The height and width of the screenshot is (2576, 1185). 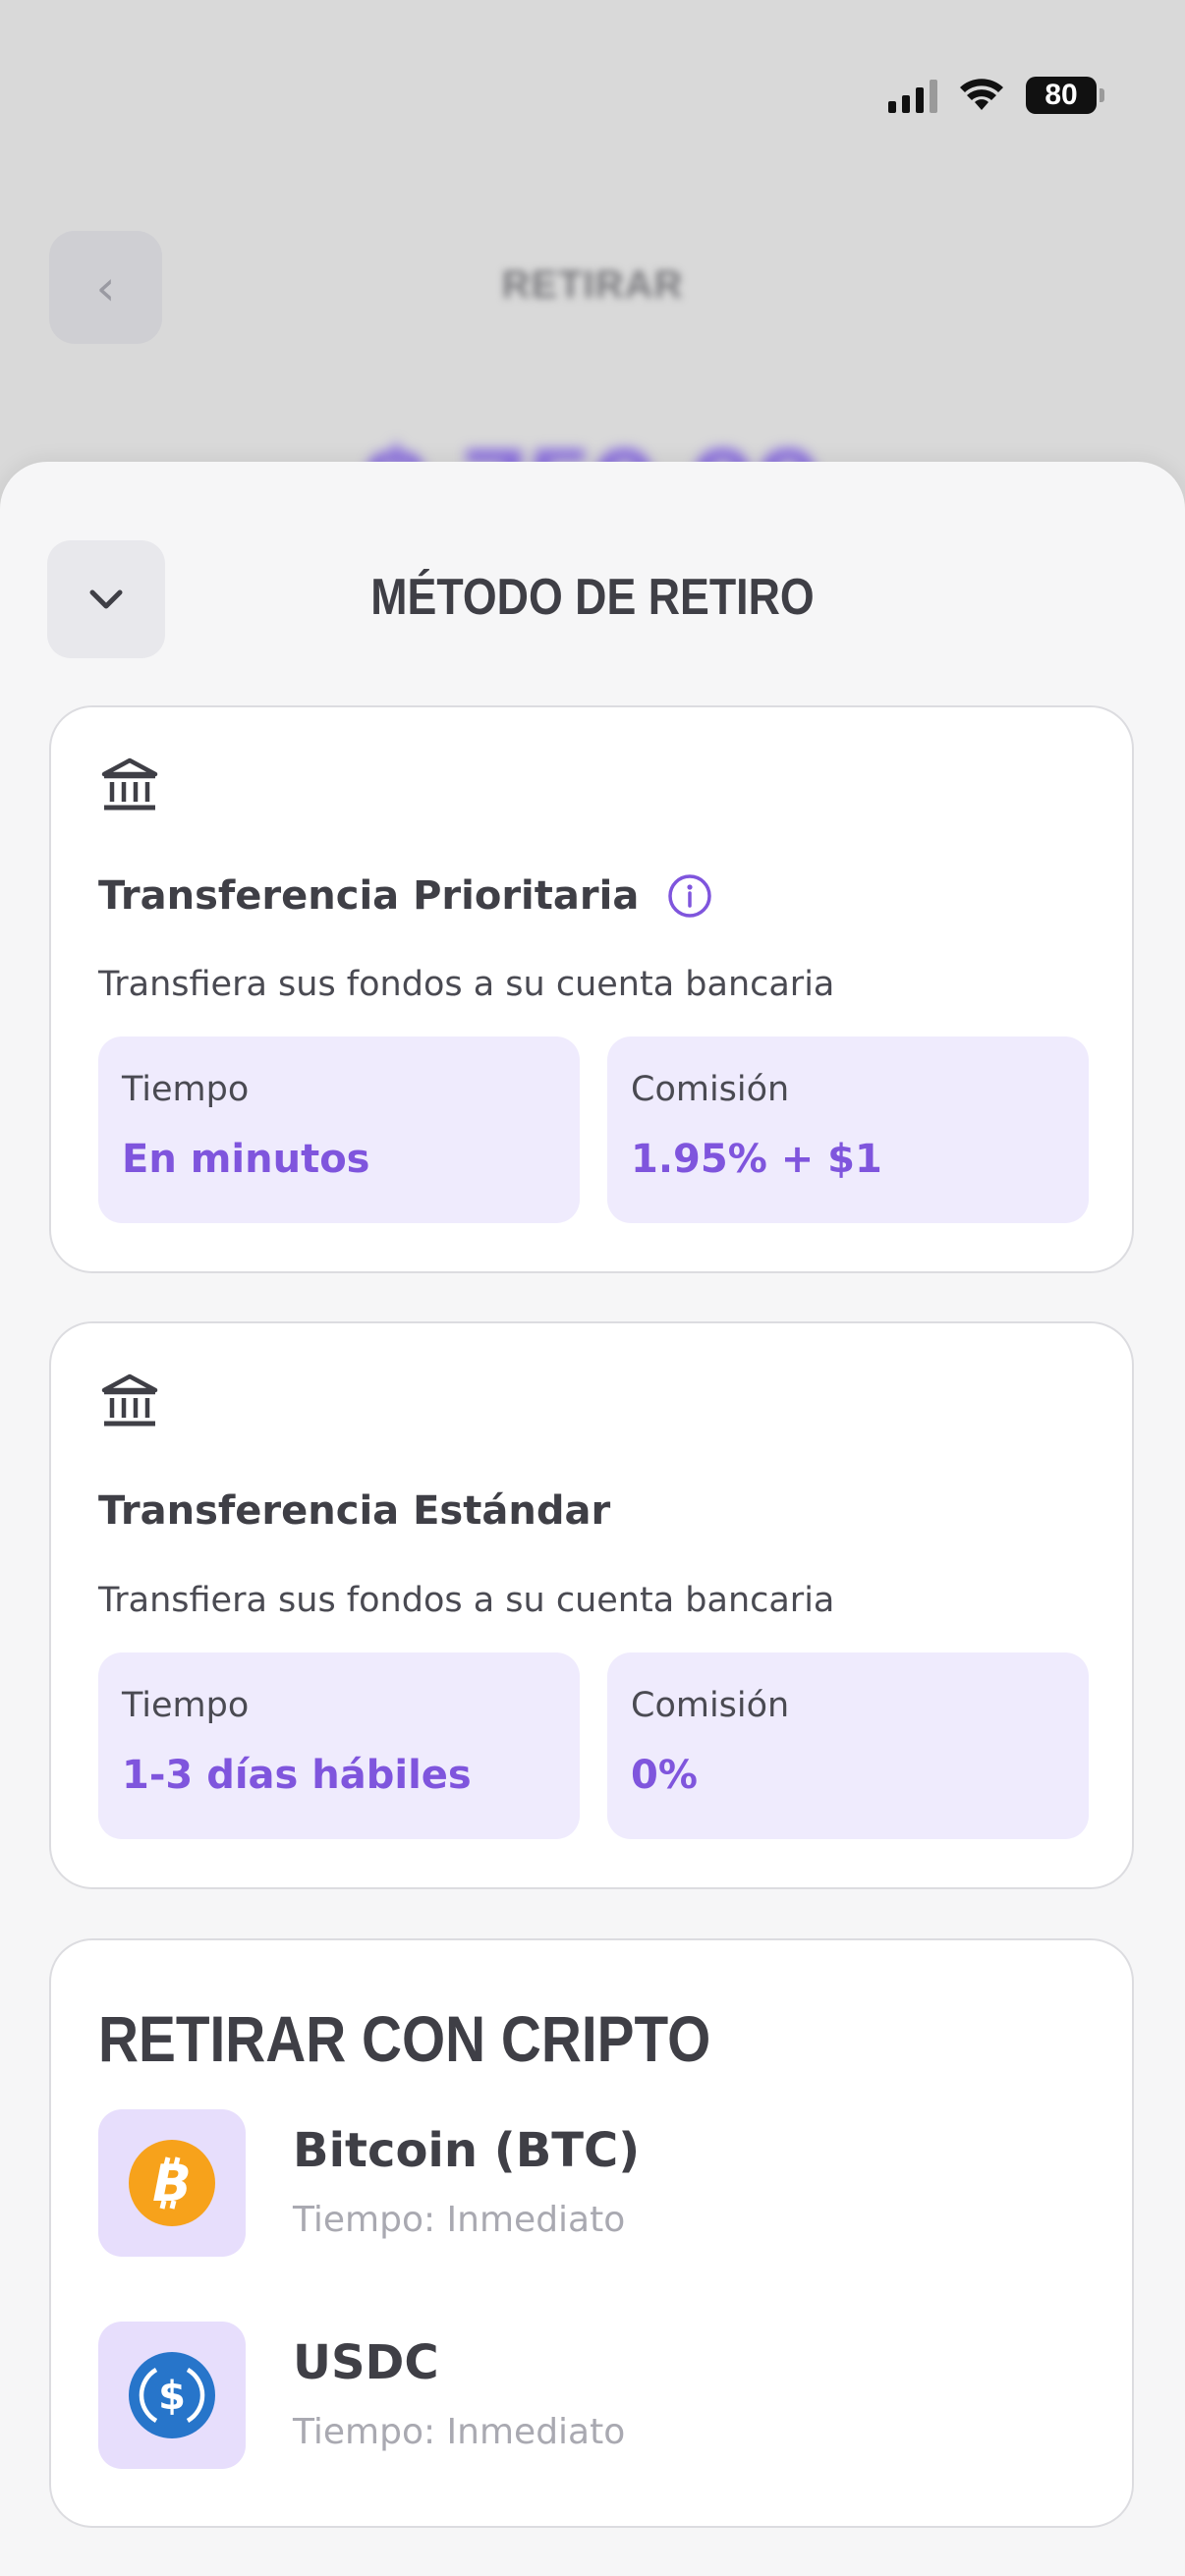 I want to click on time-value: 1-3 días hábiles, so click(x=297, y=1775).